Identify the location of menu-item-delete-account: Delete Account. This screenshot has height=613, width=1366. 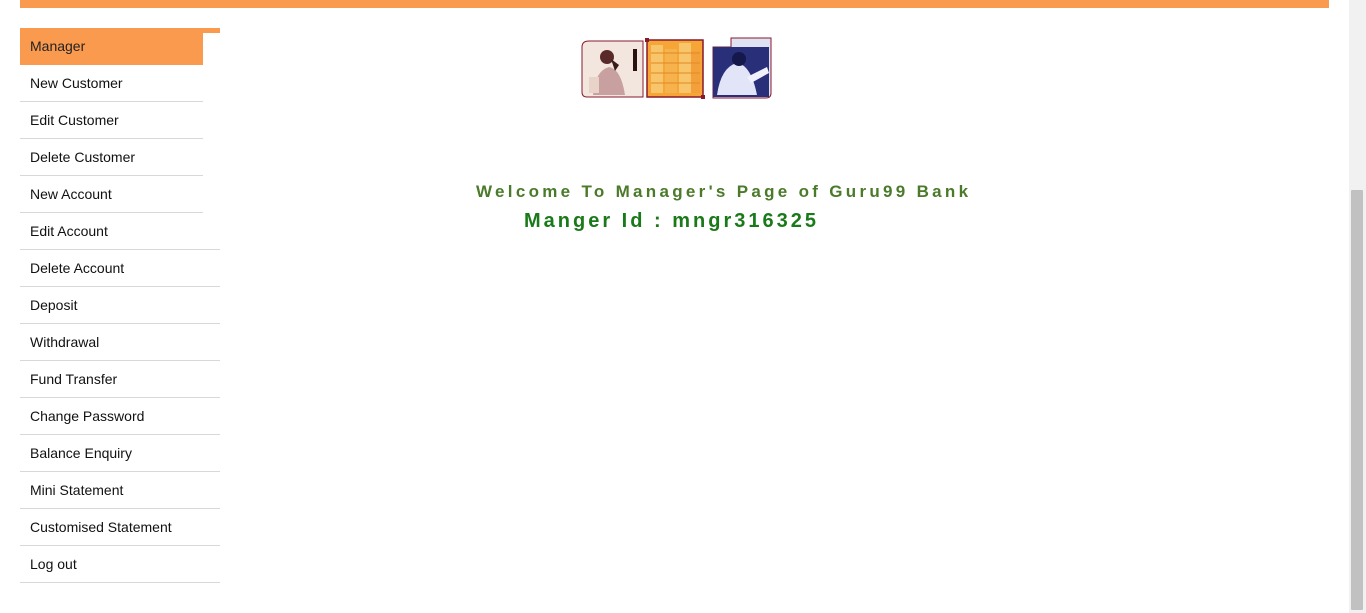
(120, 268).